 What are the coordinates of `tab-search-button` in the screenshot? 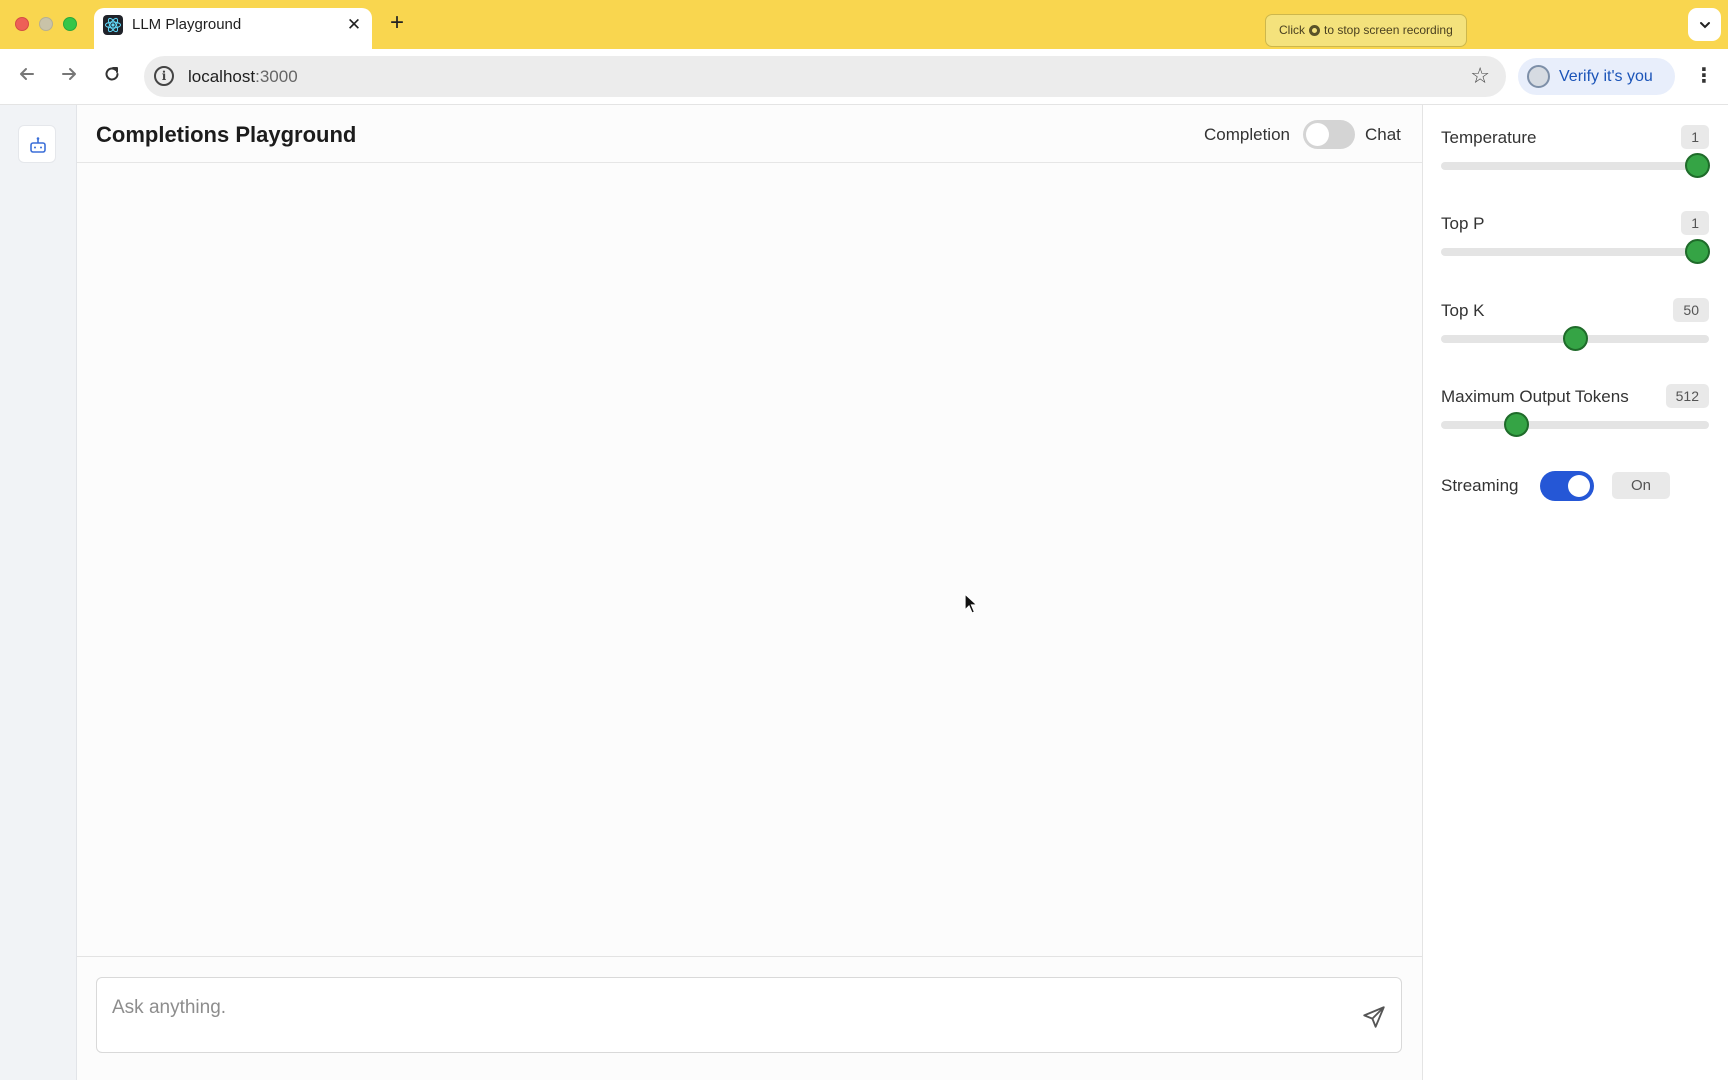 It's located at (1704, 24).